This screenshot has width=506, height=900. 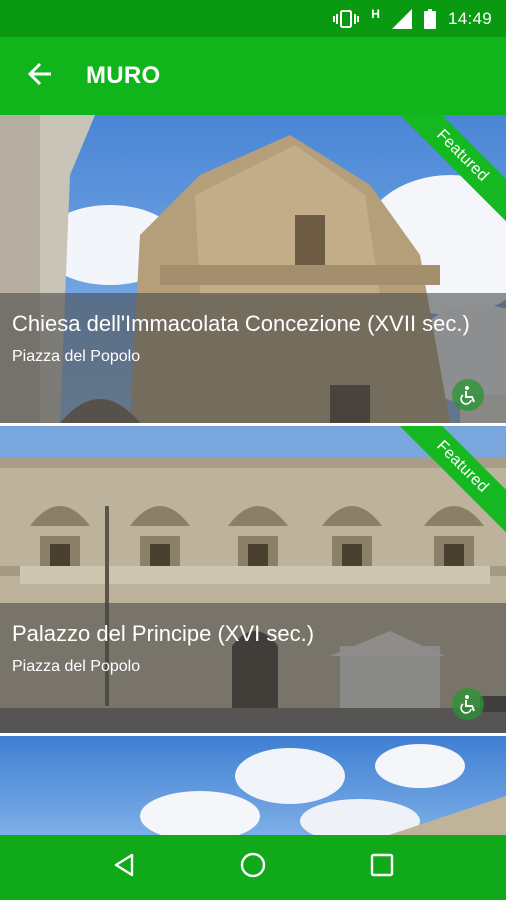 I want to click on nav-back-button, so click(x=124, y=868).